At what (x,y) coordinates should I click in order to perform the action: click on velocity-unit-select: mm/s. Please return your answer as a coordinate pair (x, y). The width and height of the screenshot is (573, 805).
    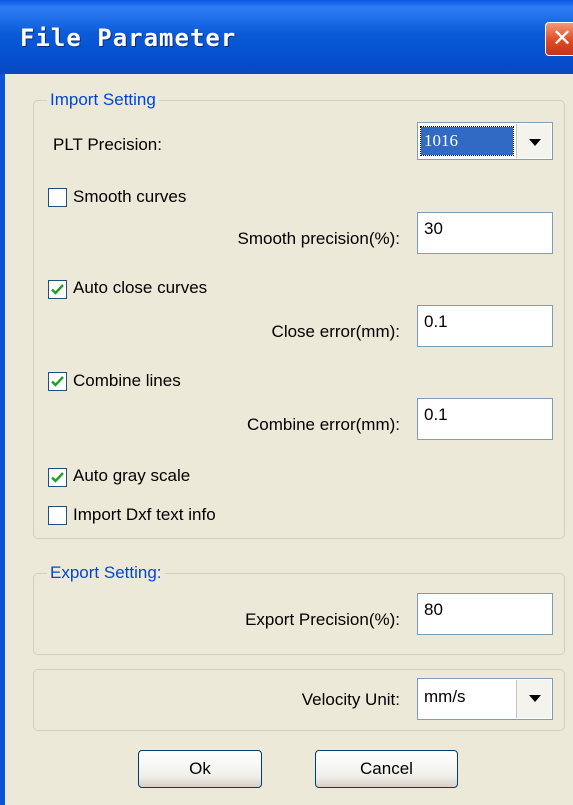
    Looking at the image, I should click on (485, 699).